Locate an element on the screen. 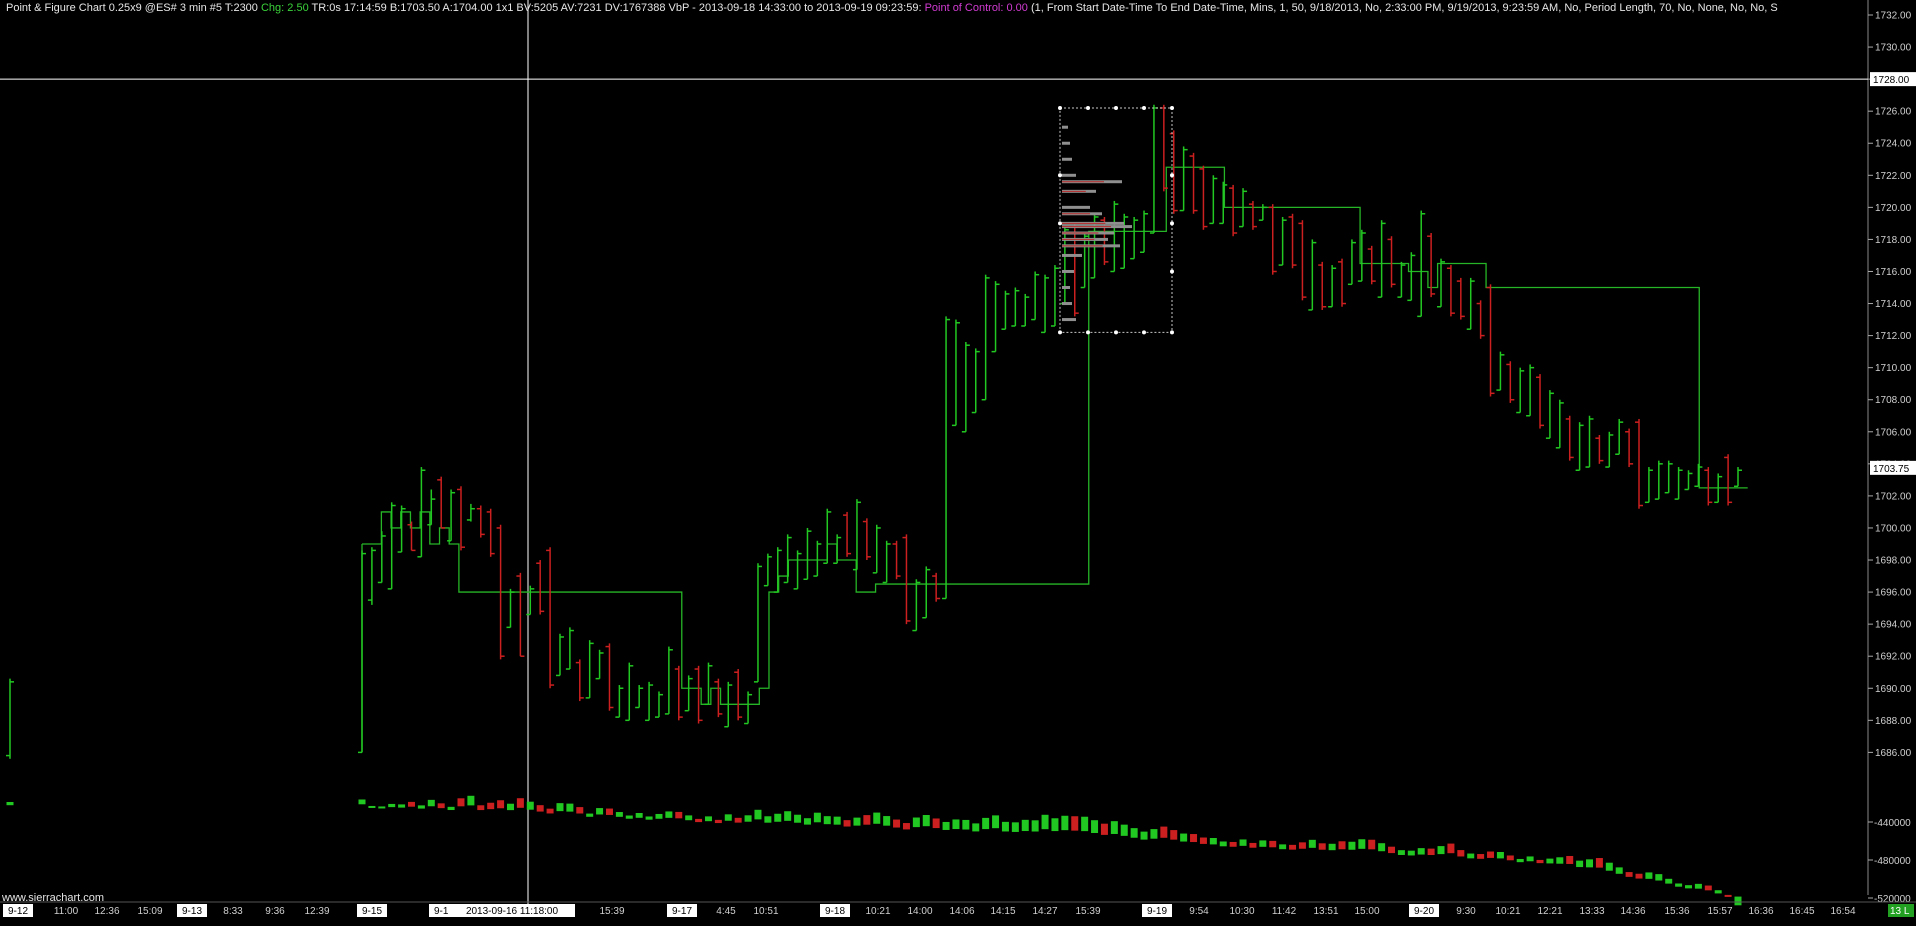  price-axis-label: 1694.00 is located at coordinates (1893, 625).